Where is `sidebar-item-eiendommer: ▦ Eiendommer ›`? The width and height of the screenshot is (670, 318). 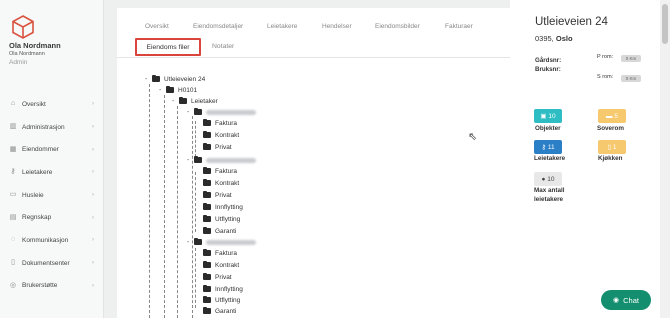 sidebar-item-eiendommer: ▦ Eiendommer › is located at coordinates (52, 149).